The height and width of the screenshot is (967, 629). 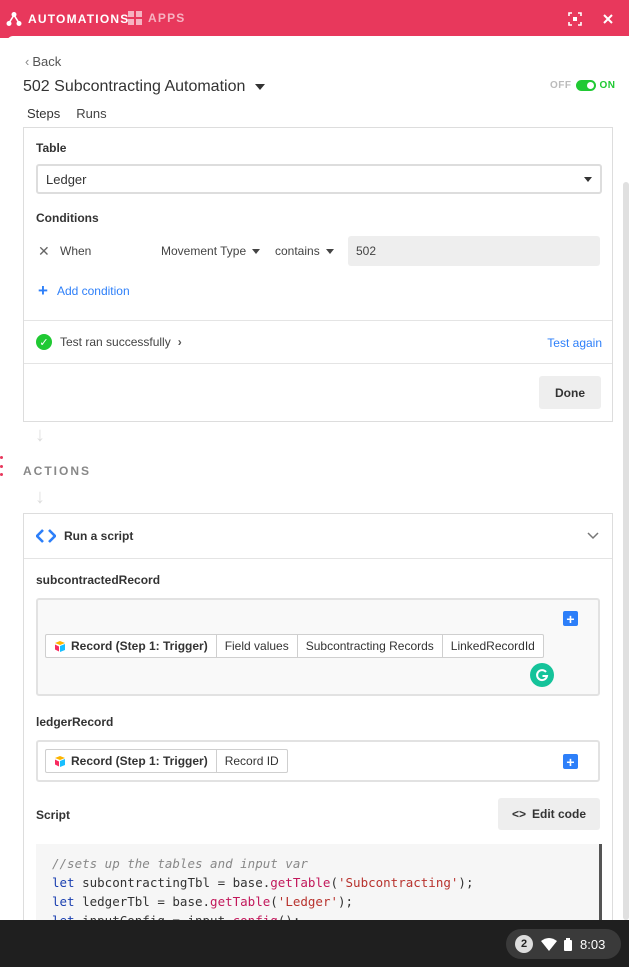 I want to click on automation-on-off-toggle: OFF ON, so click(x=583, y=85).